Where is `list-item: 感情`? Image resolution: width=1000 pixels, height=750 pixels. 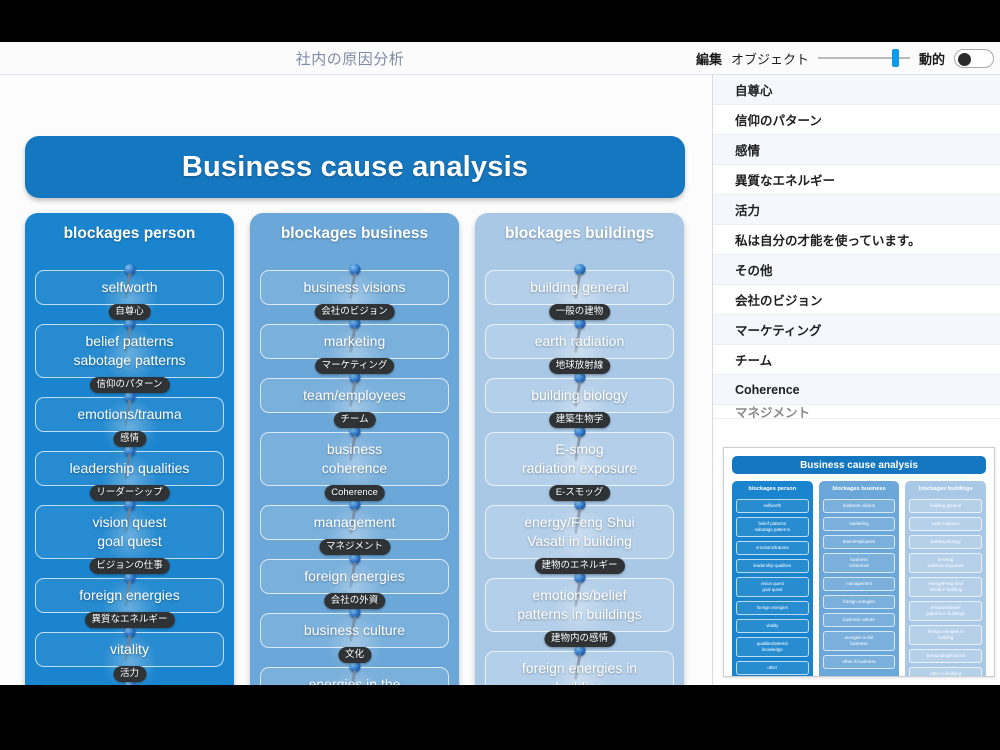 list-item: 感情 is located at coordinates (856, 150).